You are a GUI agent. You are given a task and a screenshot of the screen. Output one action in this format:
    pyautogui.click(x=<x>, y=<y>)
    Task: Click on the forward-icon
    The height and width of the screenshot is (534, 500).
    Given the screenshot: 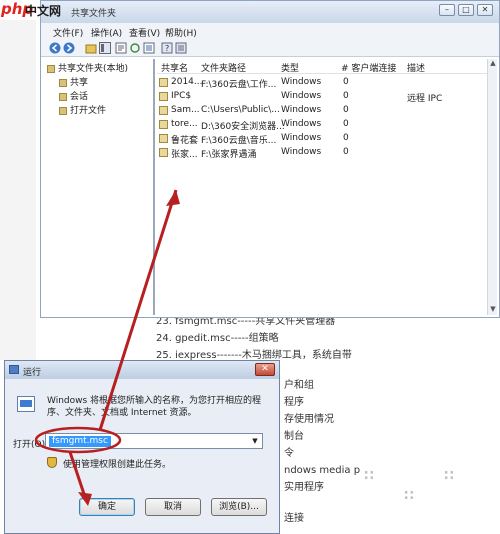 What is the action you would take?
    pyautogui.click(x=69, y=48)
    